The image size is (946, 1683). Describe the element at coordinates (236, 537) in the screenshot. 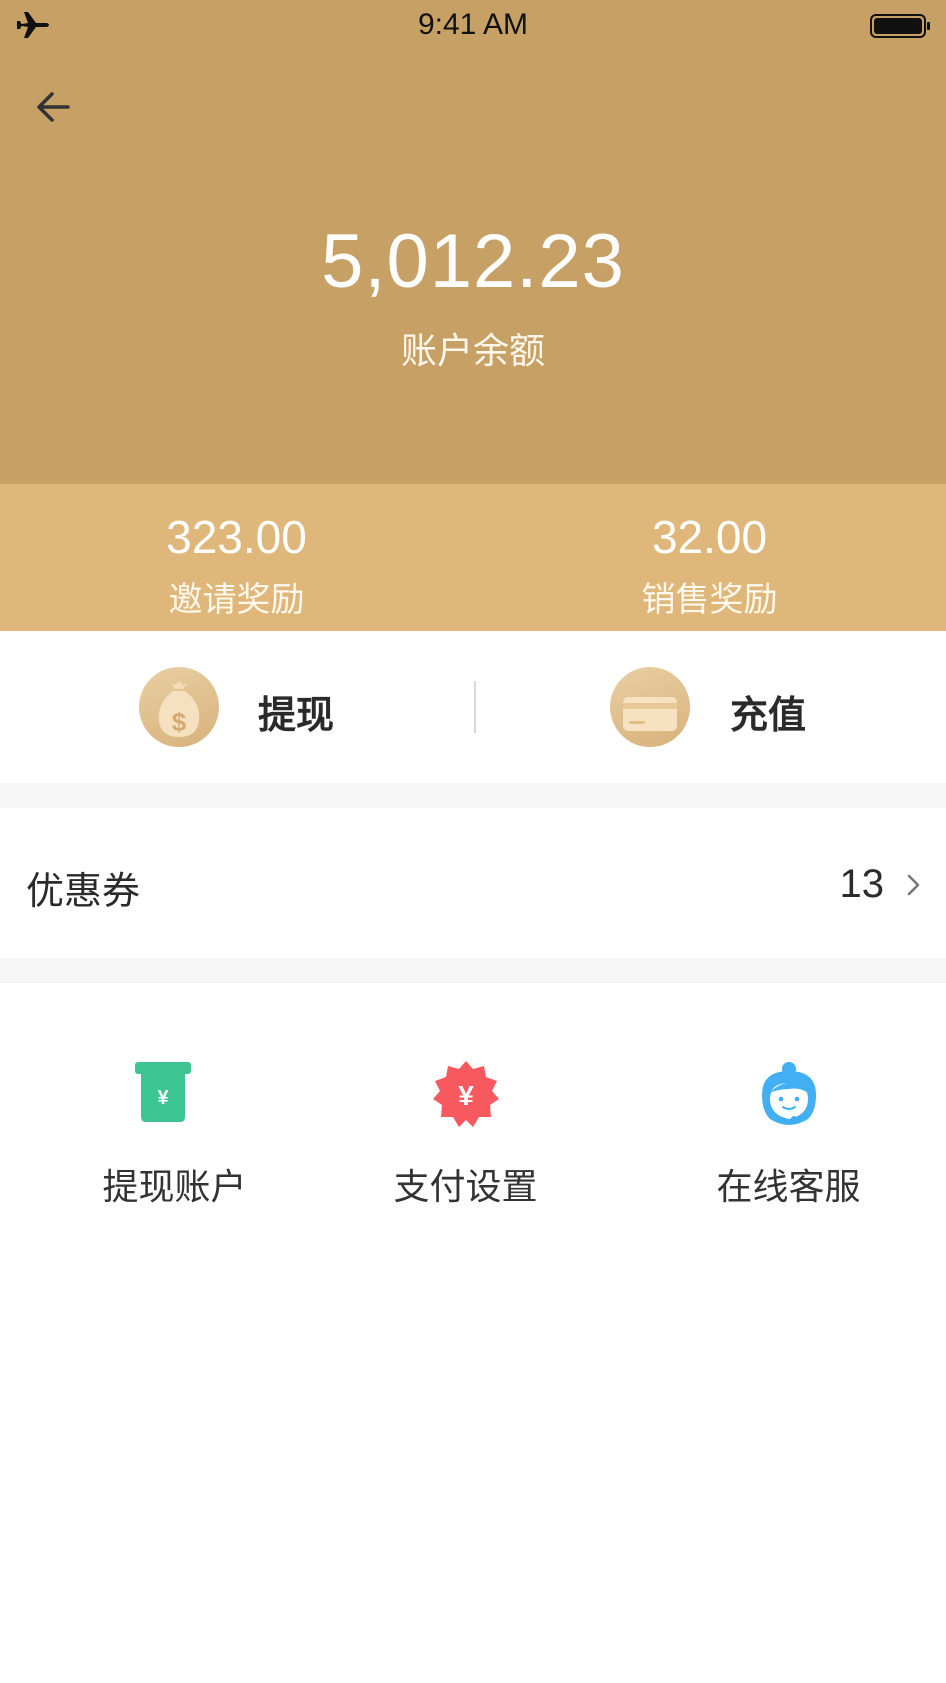

I see `invite-reward-value: 323.00` at that location.